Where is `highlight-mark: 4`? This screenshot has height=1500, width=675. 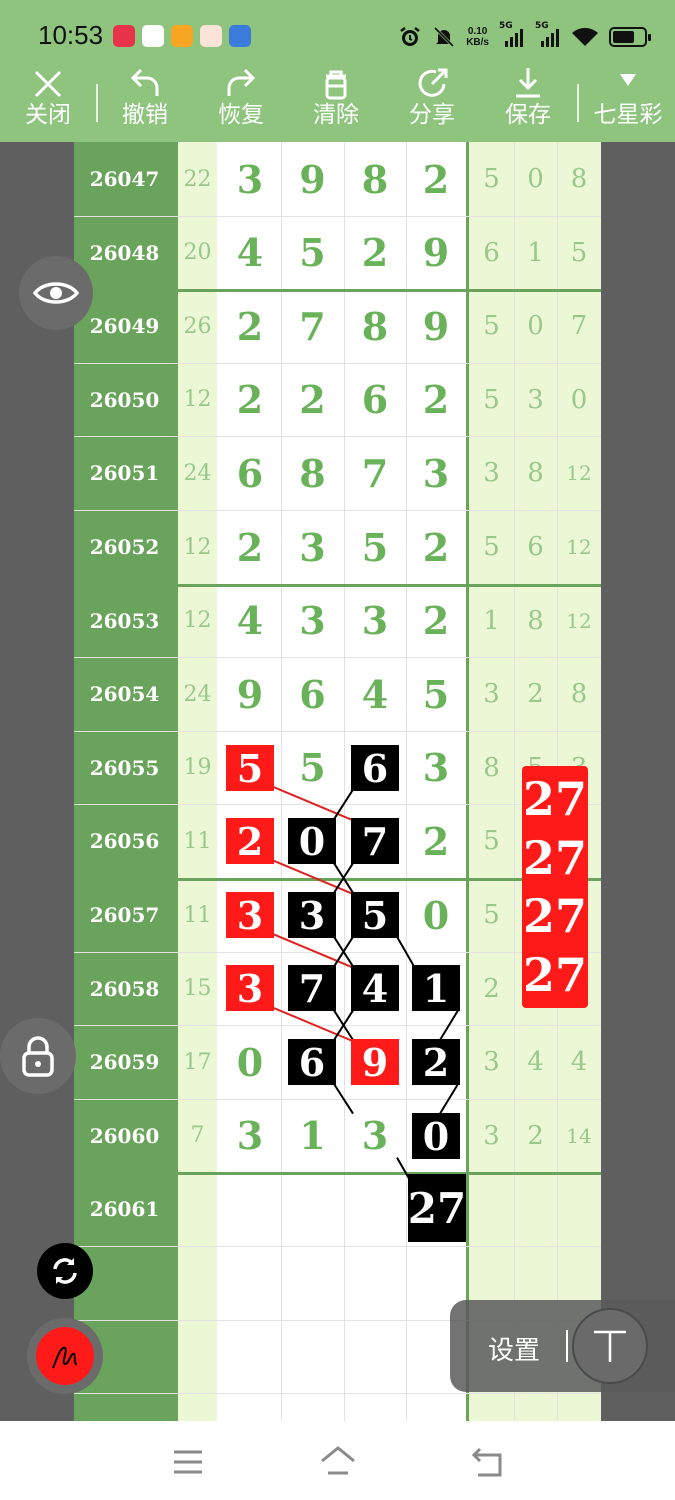
highlight-mark: 4 is located at coordinates (375, 988).